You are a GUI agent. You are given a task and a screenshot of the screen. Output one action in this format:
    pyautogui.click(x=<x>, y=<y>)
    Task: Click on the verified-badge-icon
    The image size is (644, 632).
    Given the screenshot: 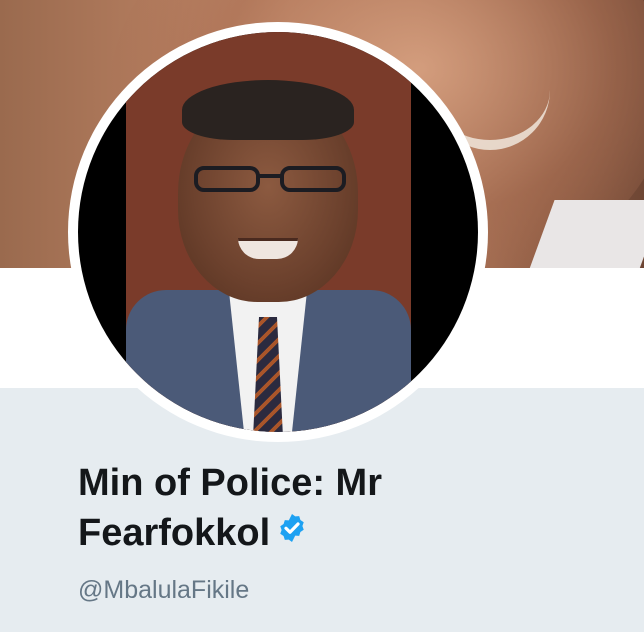 What is the action you would take?
    pyautogui.click(x=292, y=532)
    